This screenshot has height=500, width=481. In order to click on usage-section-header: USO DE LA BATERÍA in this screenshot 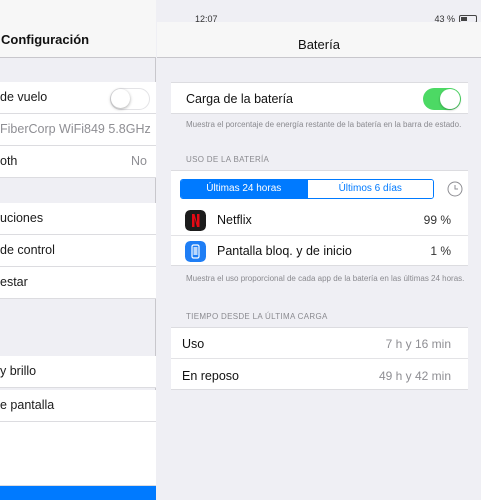, I will do `click(228, 159)`.